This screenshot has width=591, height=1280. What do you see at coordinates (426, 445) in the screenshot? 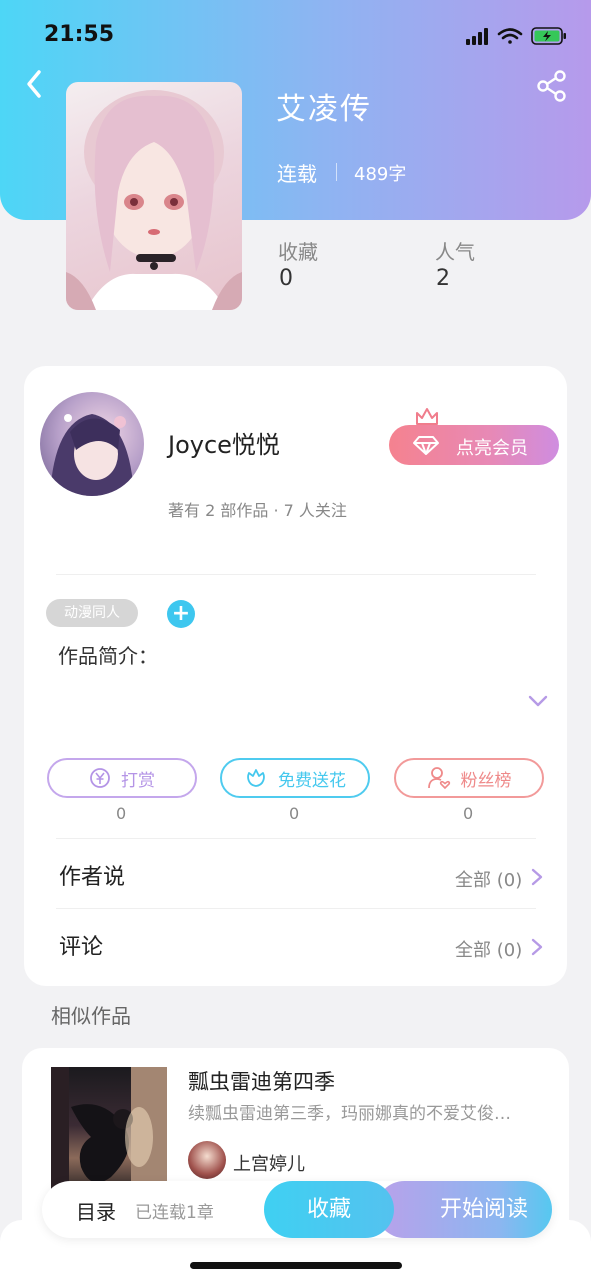
I see `diamond-icon` at bounding box center [426, 445].